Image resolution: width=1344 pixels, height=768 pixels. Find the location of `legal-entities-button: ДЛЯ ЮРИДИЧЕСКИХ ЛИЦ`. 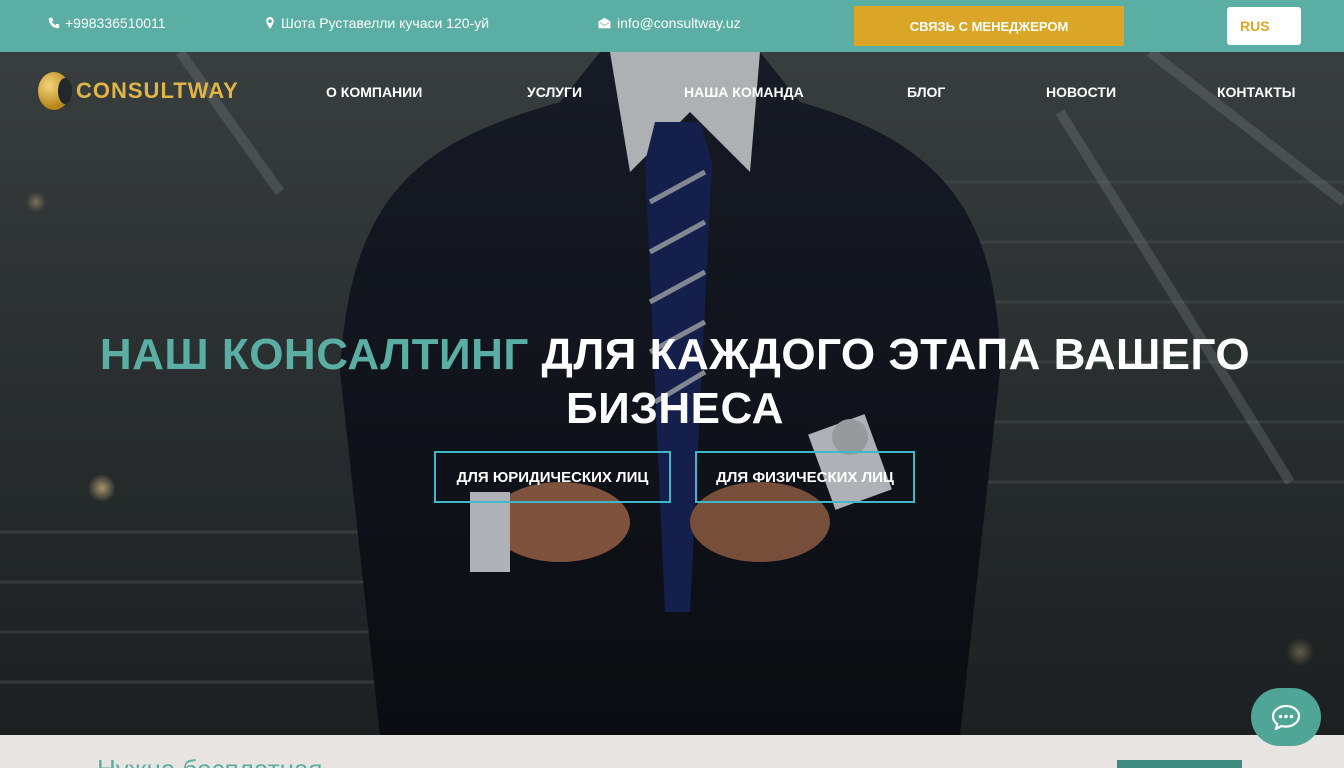

legal-entities-button: ДЛЯ ЮРИДИЧЕСКИХ ЛИЦ is located at coordinates (552, 477).